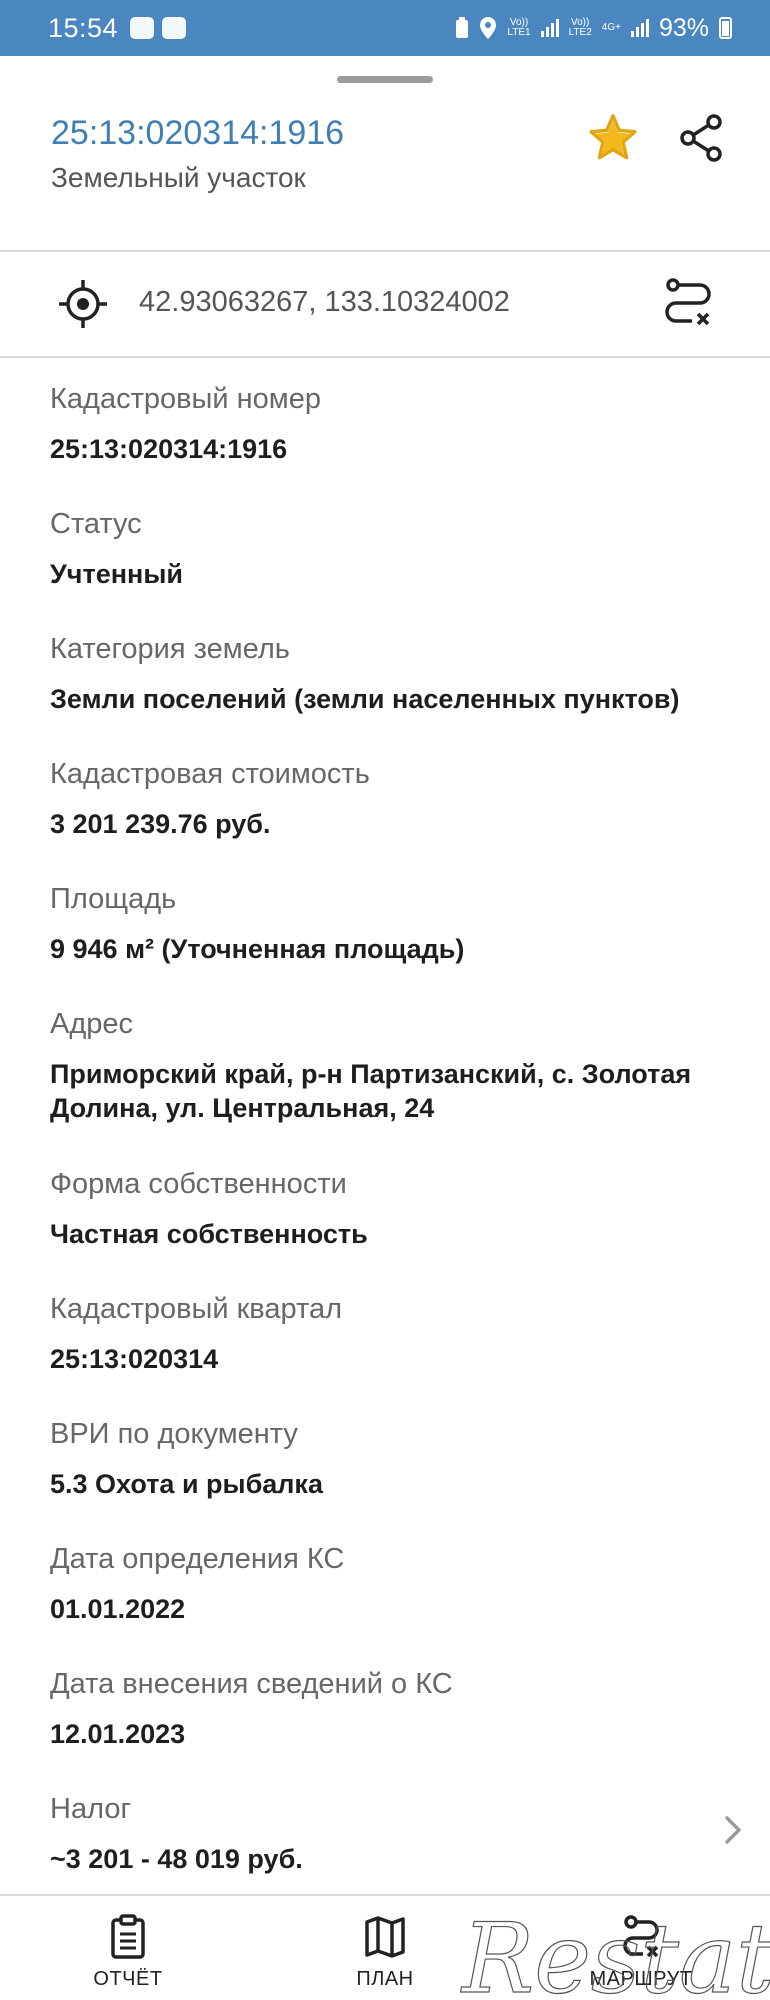 This screenshot has height=2000, width=770. What do you see at coordinates (395, 1604) in the screenshot?
I see `field-valuation-date: Дата определения КС 01.01.2022` at bounding box center [395, 1604].